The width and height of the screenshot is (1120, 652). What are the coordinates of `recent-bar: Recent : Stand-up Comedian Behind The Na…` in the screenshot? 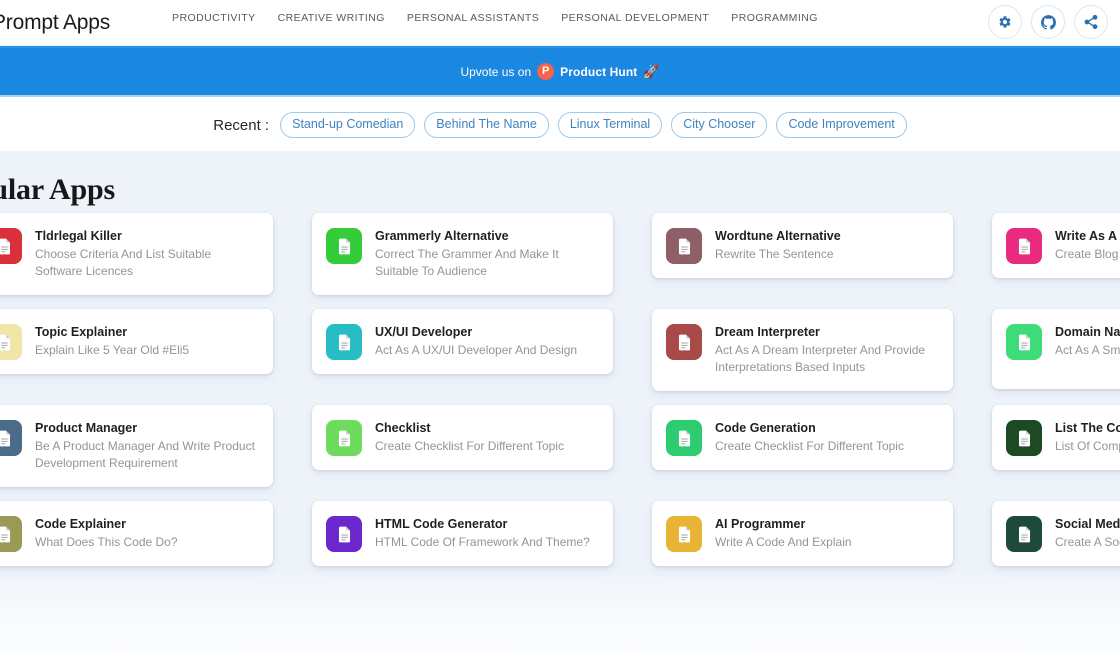 It's located at (560, 125).